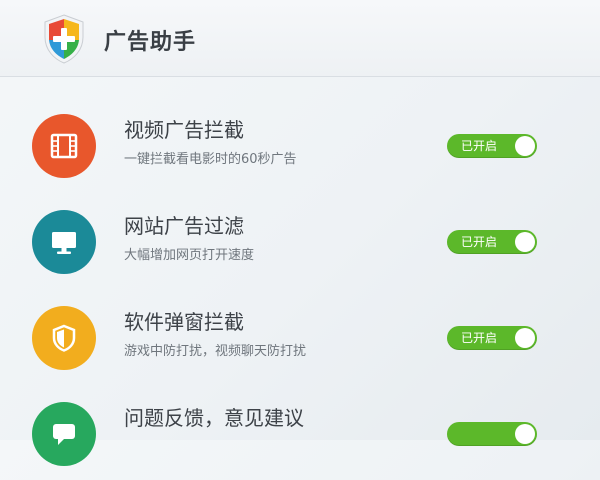 This screenshot has width=600, height=480. I want to click on feature-title: 网站广告过滤, so click(184, 226).